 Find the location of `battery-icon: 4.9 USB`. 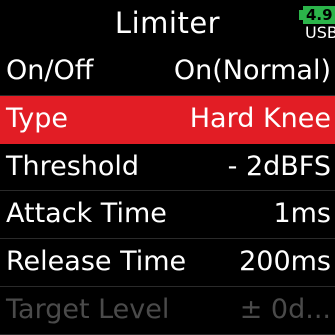

battery-icon: 4.9 USB is located at coordinates (317, 24).